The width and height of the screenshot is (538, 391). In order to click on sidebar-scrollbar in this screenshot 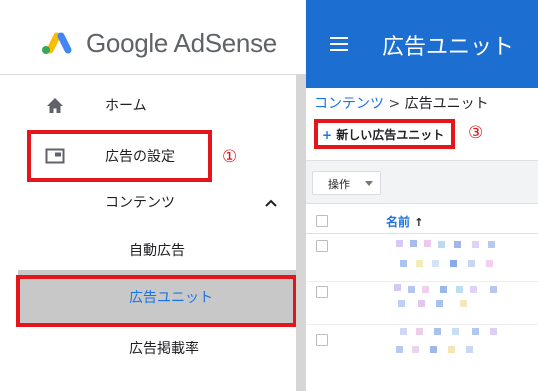, I will do `click(301, 232)`.